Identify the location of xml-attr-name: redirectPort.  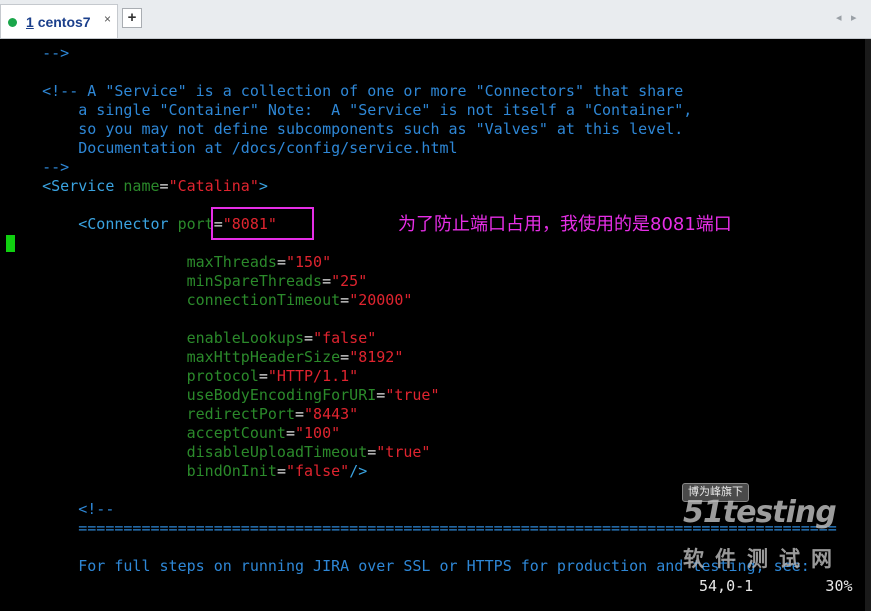
(240, 414).